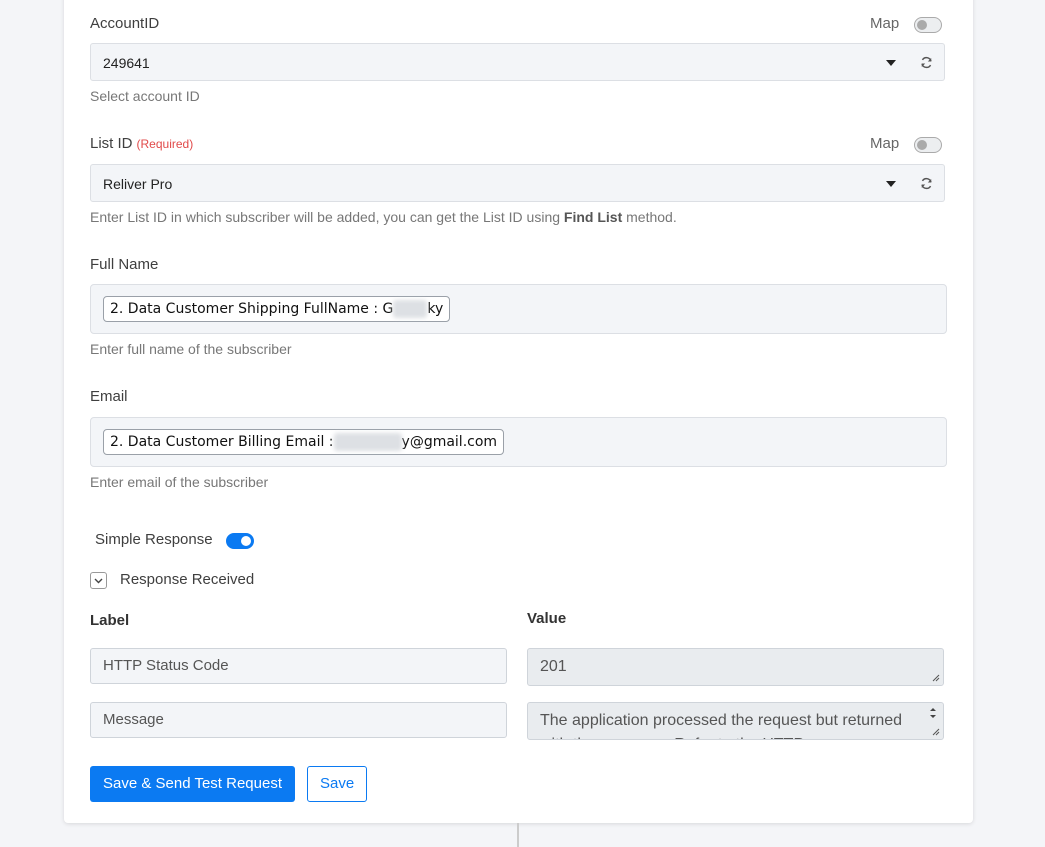 Image resolution: width=1045 pixels, height=847 pixels. I want to click on simple-response-toggle, so click(240, 541).